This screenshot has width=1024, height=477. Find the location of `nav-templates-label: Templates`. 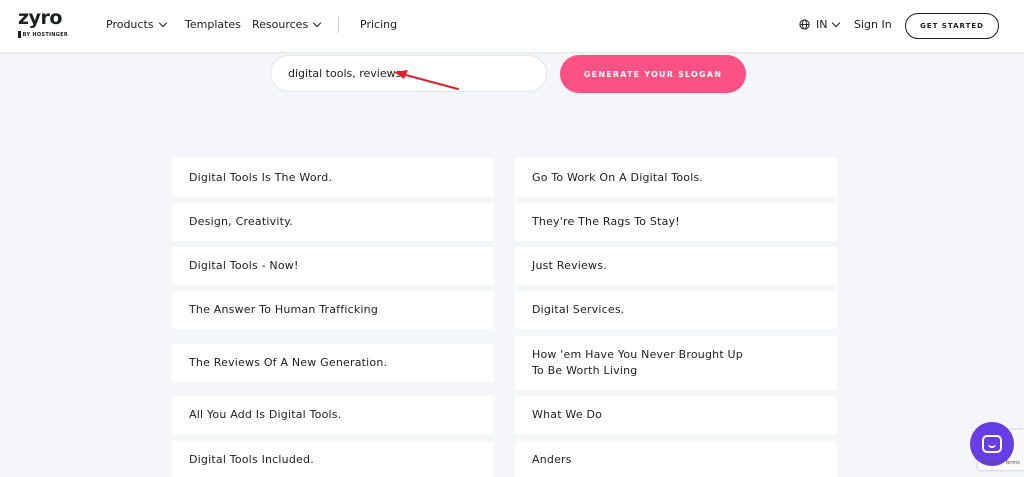

nav-templates-label: Templates is located at coordinates (213, 24).